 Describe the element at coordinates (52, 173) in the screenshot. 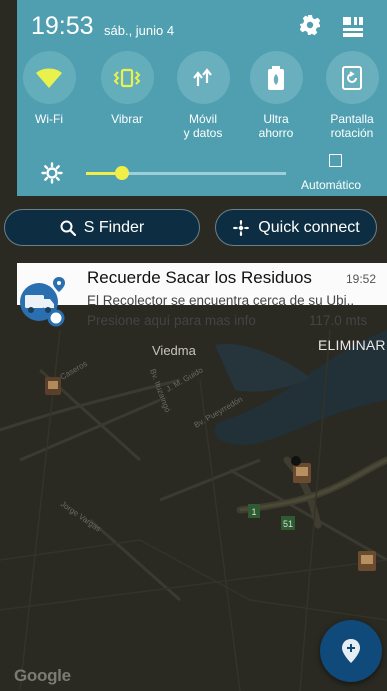

I see `brightness-sun-icon` at that location.